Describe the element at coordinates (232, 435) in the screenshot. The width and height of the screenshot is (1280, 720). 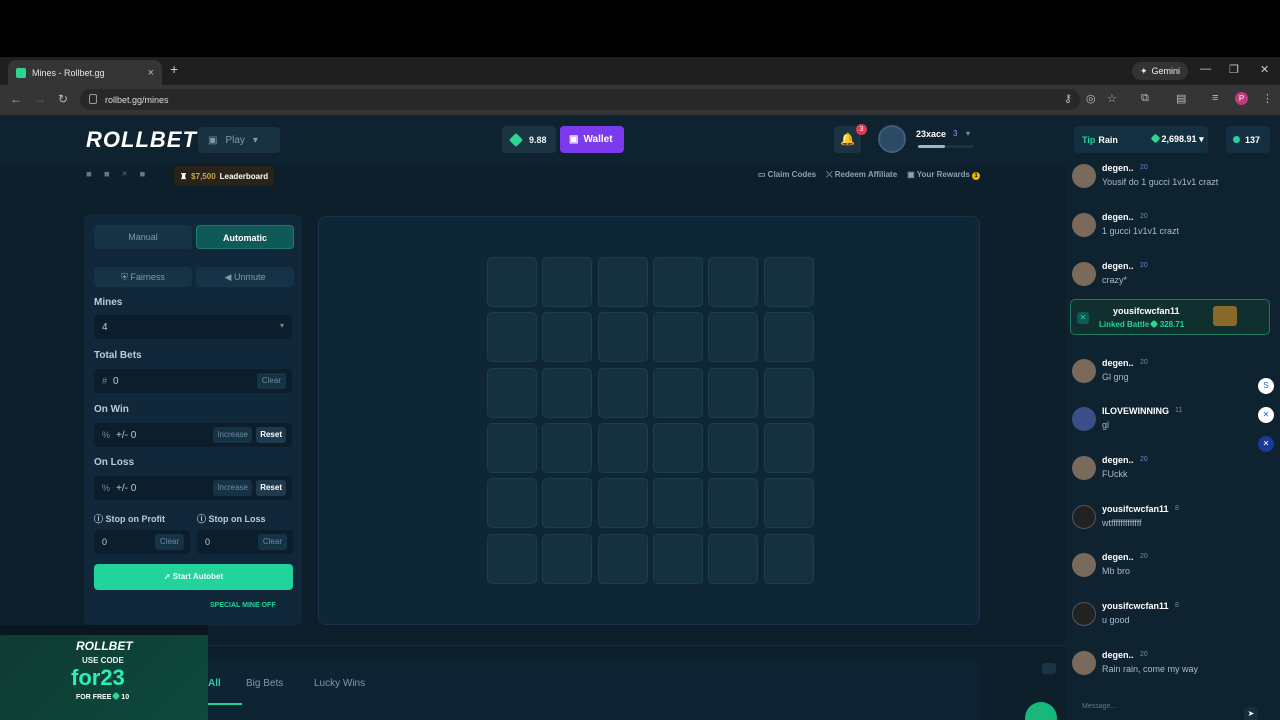
I see `on-win-increase-button: Increase` at that location.